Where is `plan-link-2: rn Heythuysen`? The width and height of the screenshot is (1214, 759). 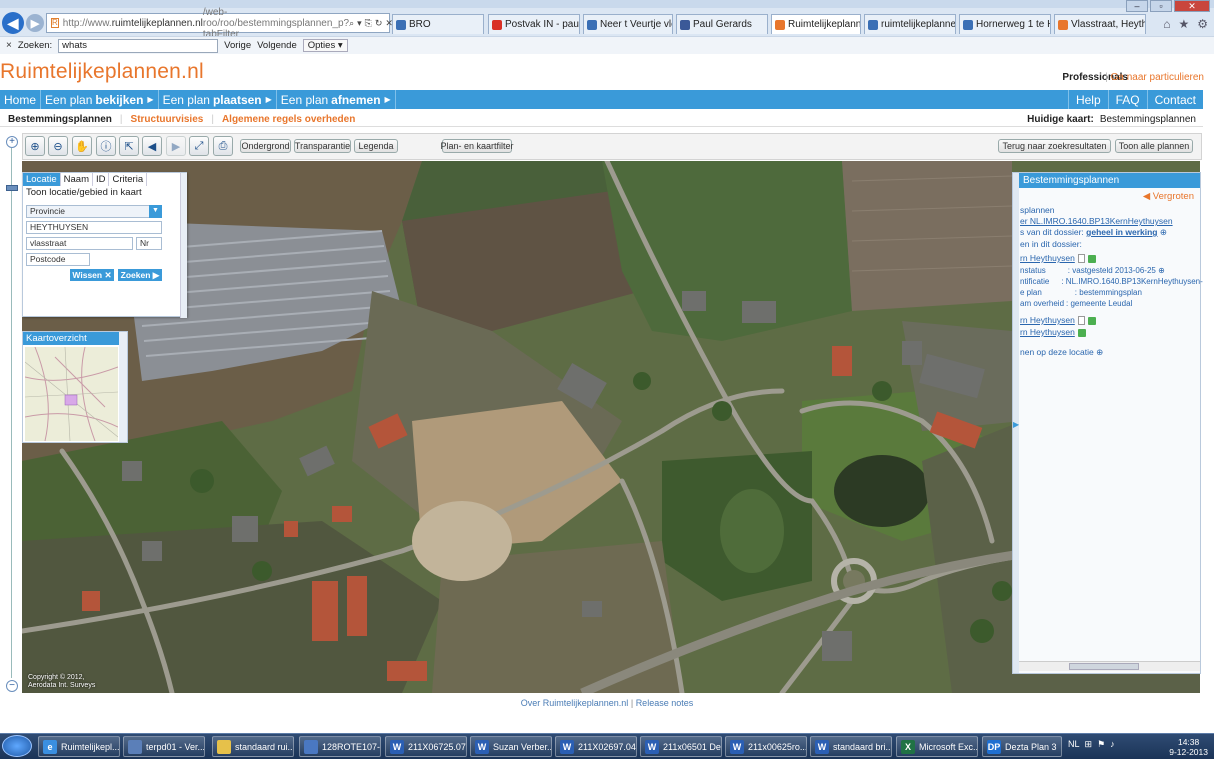
plan-link-2: rn Heythuysen is located at coordinates (1058, 320).